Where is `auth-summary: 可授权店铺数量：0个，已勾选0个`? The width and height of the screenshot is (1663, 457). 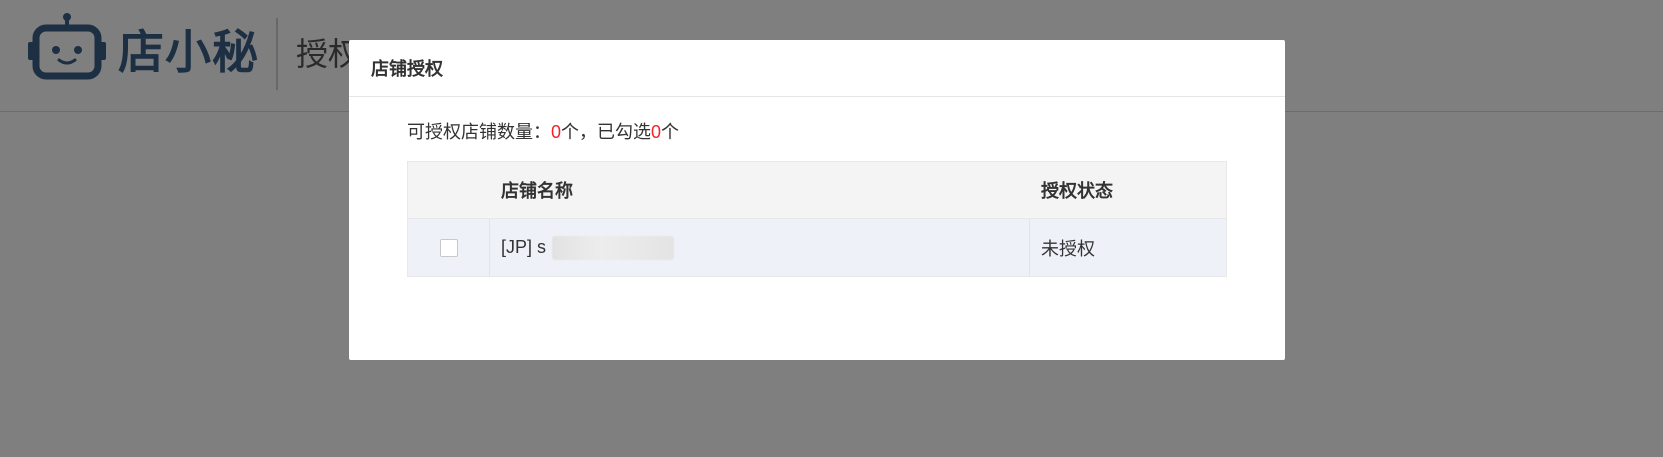 auth-summary: 可授权店铺数量：0个，已勾选0个 is located at coordinates (817, 132).